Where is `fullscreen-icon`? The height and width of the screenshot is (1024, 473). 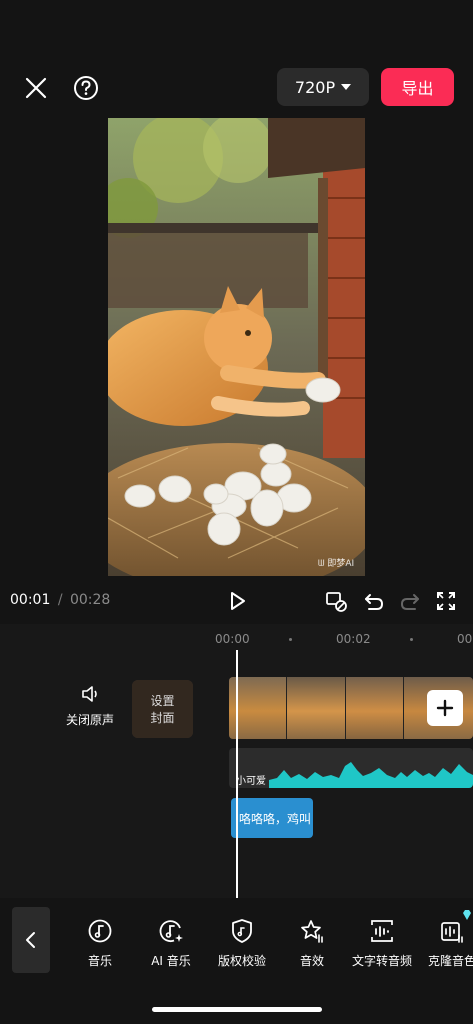
fullscreen-icon is located at coordinates (446, 601).